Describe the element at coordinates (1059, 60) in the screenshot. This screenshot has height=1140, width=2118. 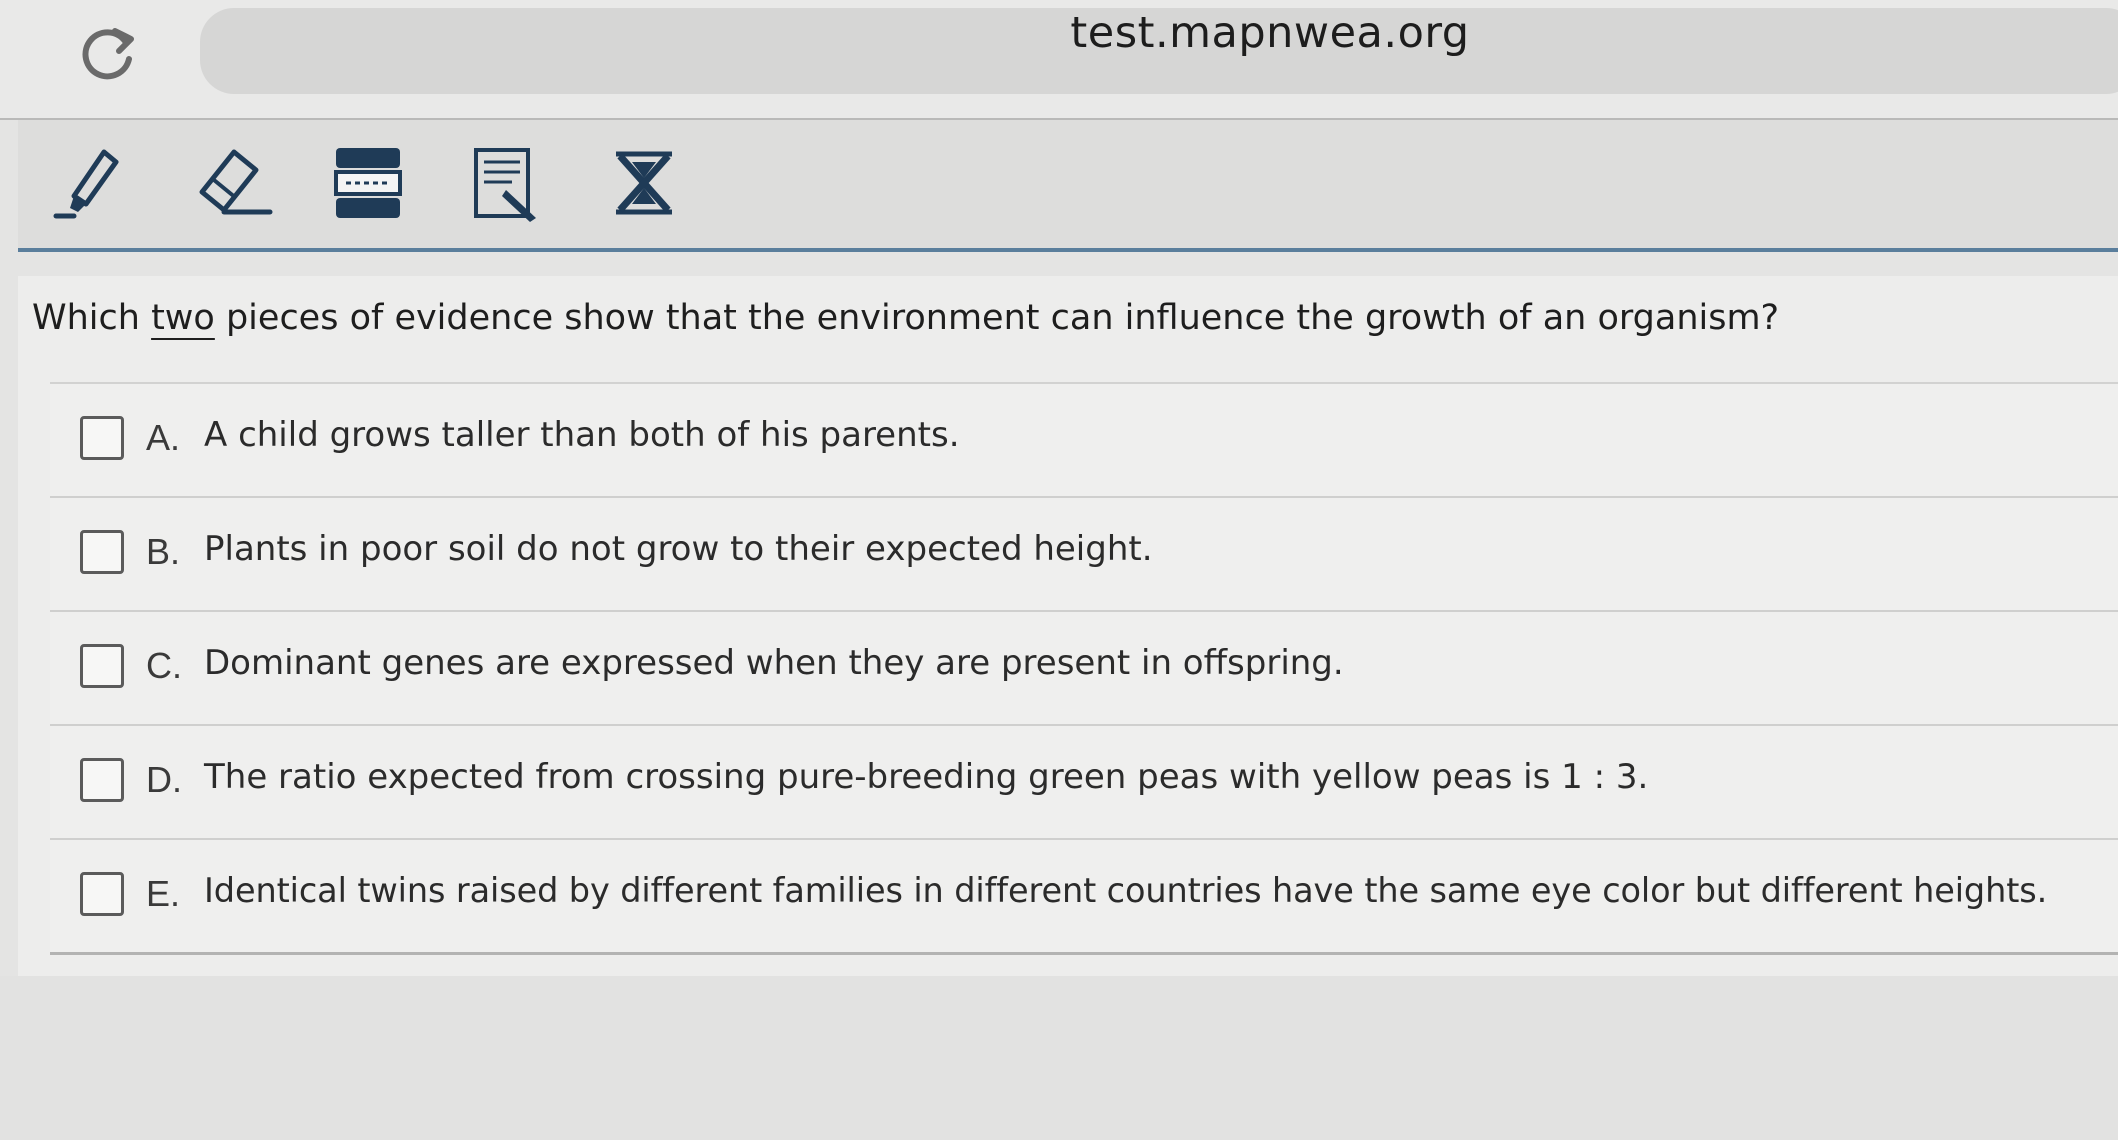
I see `browser-bar: test.mapnwea.org` at that location.